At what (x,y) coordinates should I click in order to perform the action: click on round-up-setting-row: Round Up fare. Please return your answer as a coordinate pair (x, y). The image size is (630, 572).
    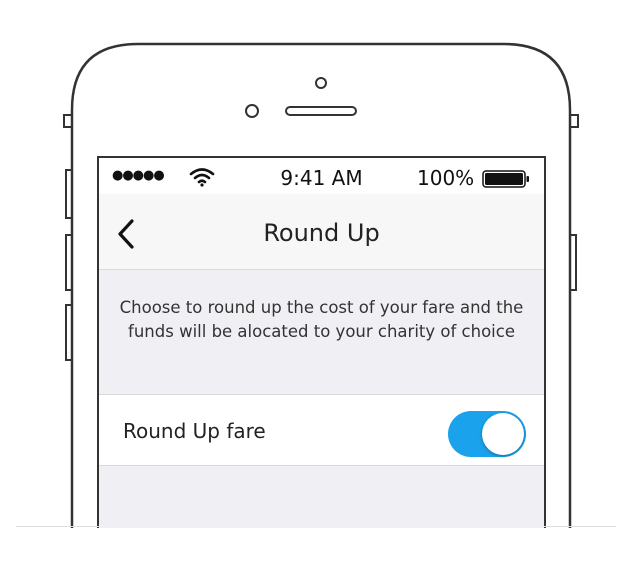
    Looking at the image, I should click on (321, 430).